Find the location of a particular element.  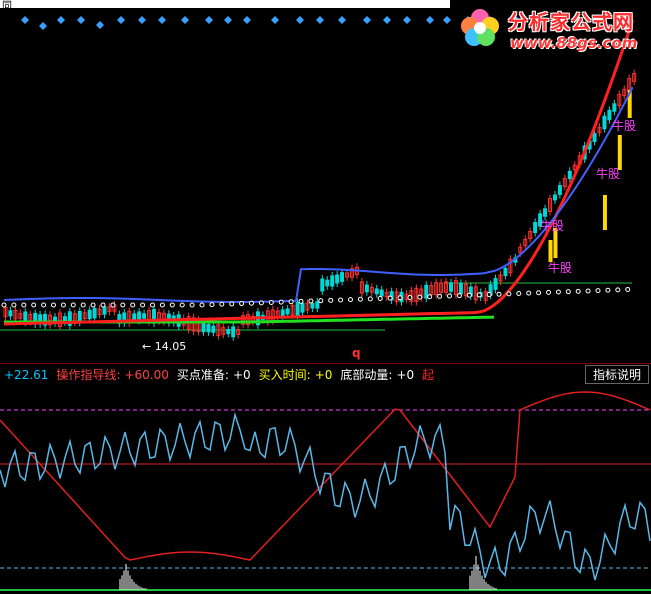

indicator-item: 操作指导线: +60.00 is located at coordinates (114, 375).